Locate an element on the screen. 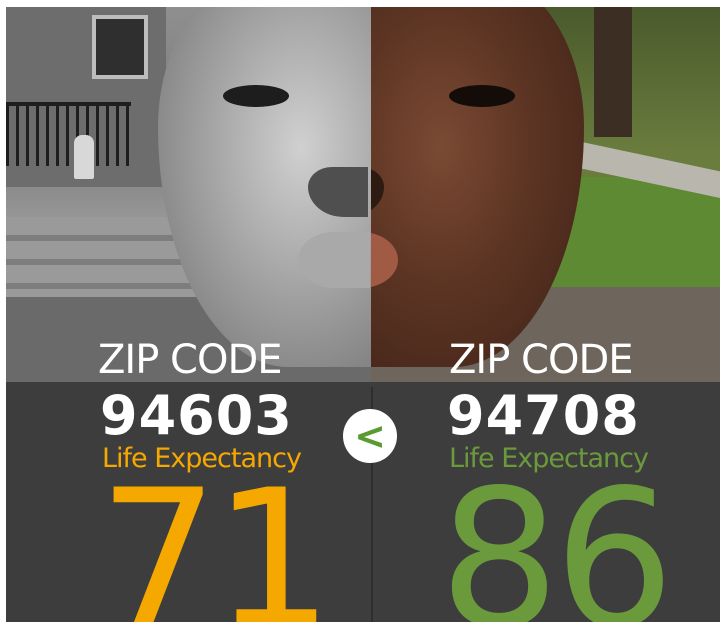 Image resolution: width=723 pixels, height=627 pixels. left-life-expectancy-value: 71 is located at coordinates (216, 536).